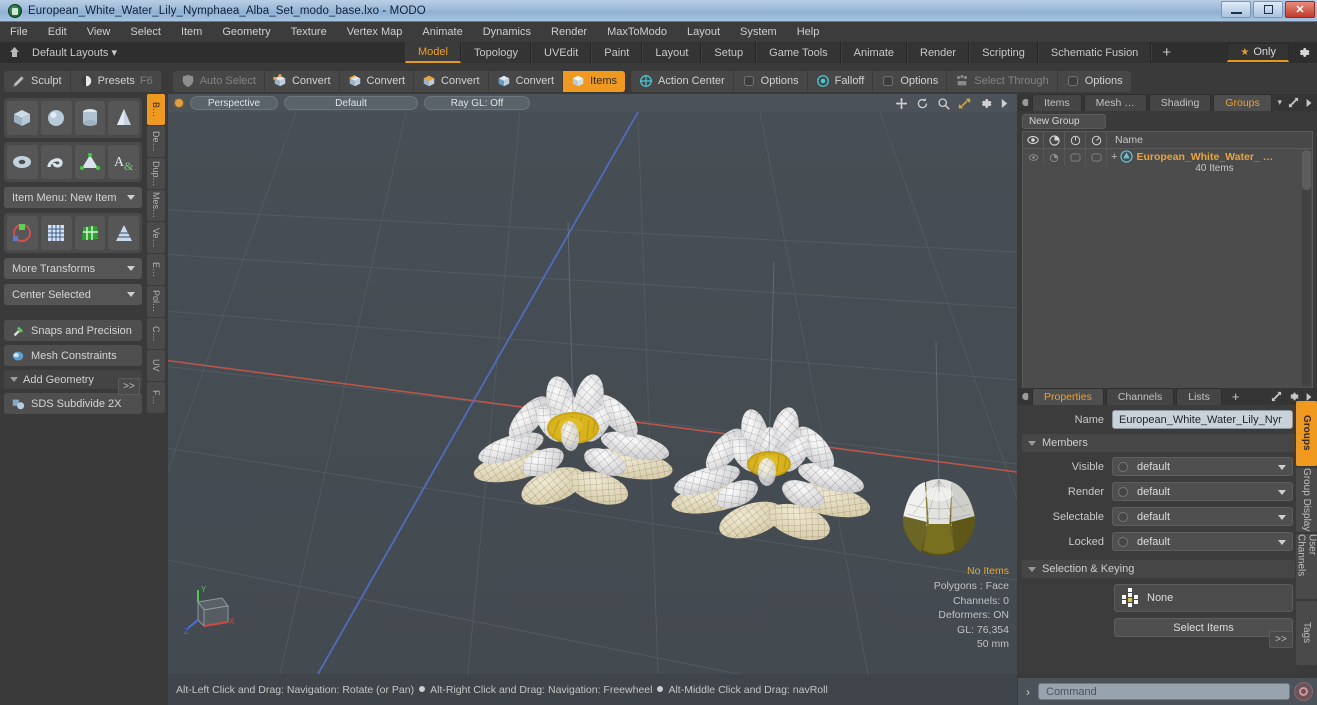 This screenshot has height=705, width=1317. I want to click on menu-item-system: System, so click(758, 32).